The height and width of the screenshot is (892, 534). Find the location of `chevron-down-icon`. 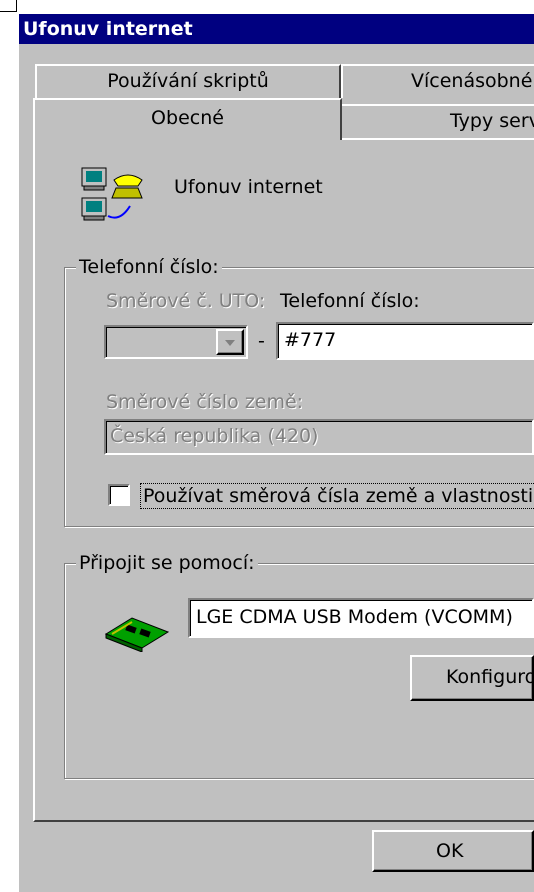

chevron-down-icon is located at coordinates (230, 343).